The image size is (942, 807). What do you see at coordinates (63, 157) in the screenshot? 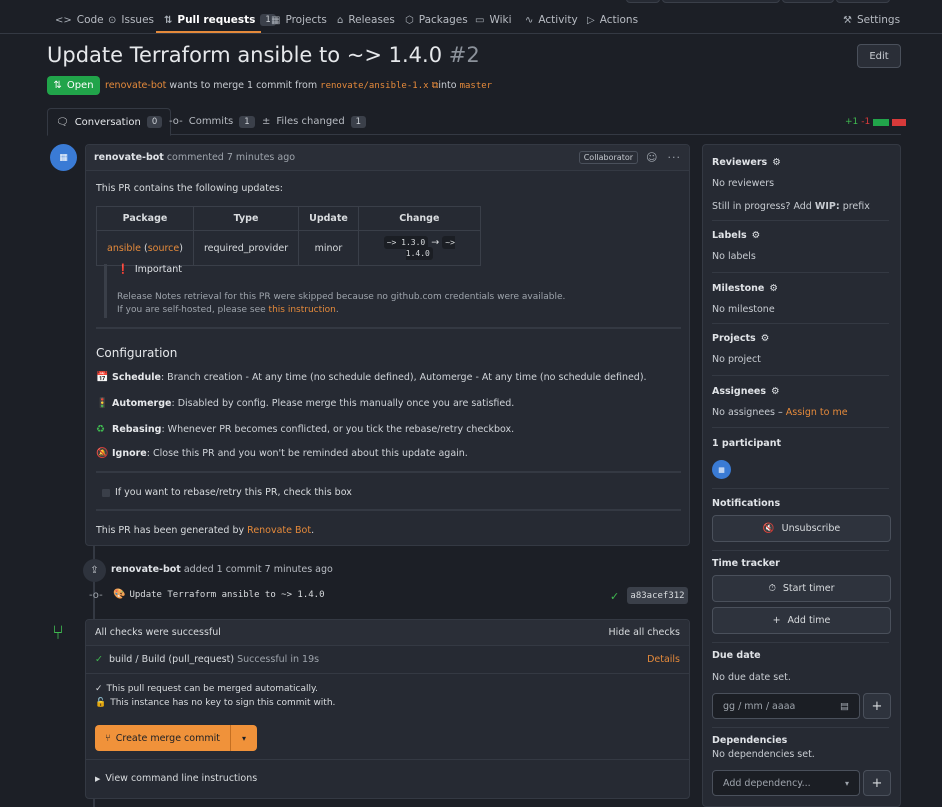
I see `avatar: ▦` at bounding box center [63, 157].